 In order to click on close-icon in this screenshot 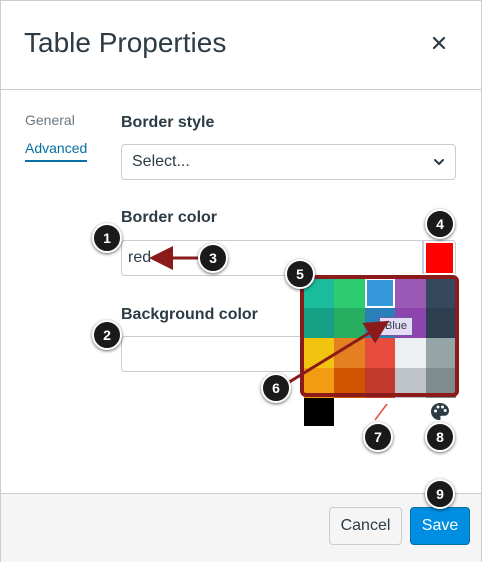, I will do `click(439, 43)`.